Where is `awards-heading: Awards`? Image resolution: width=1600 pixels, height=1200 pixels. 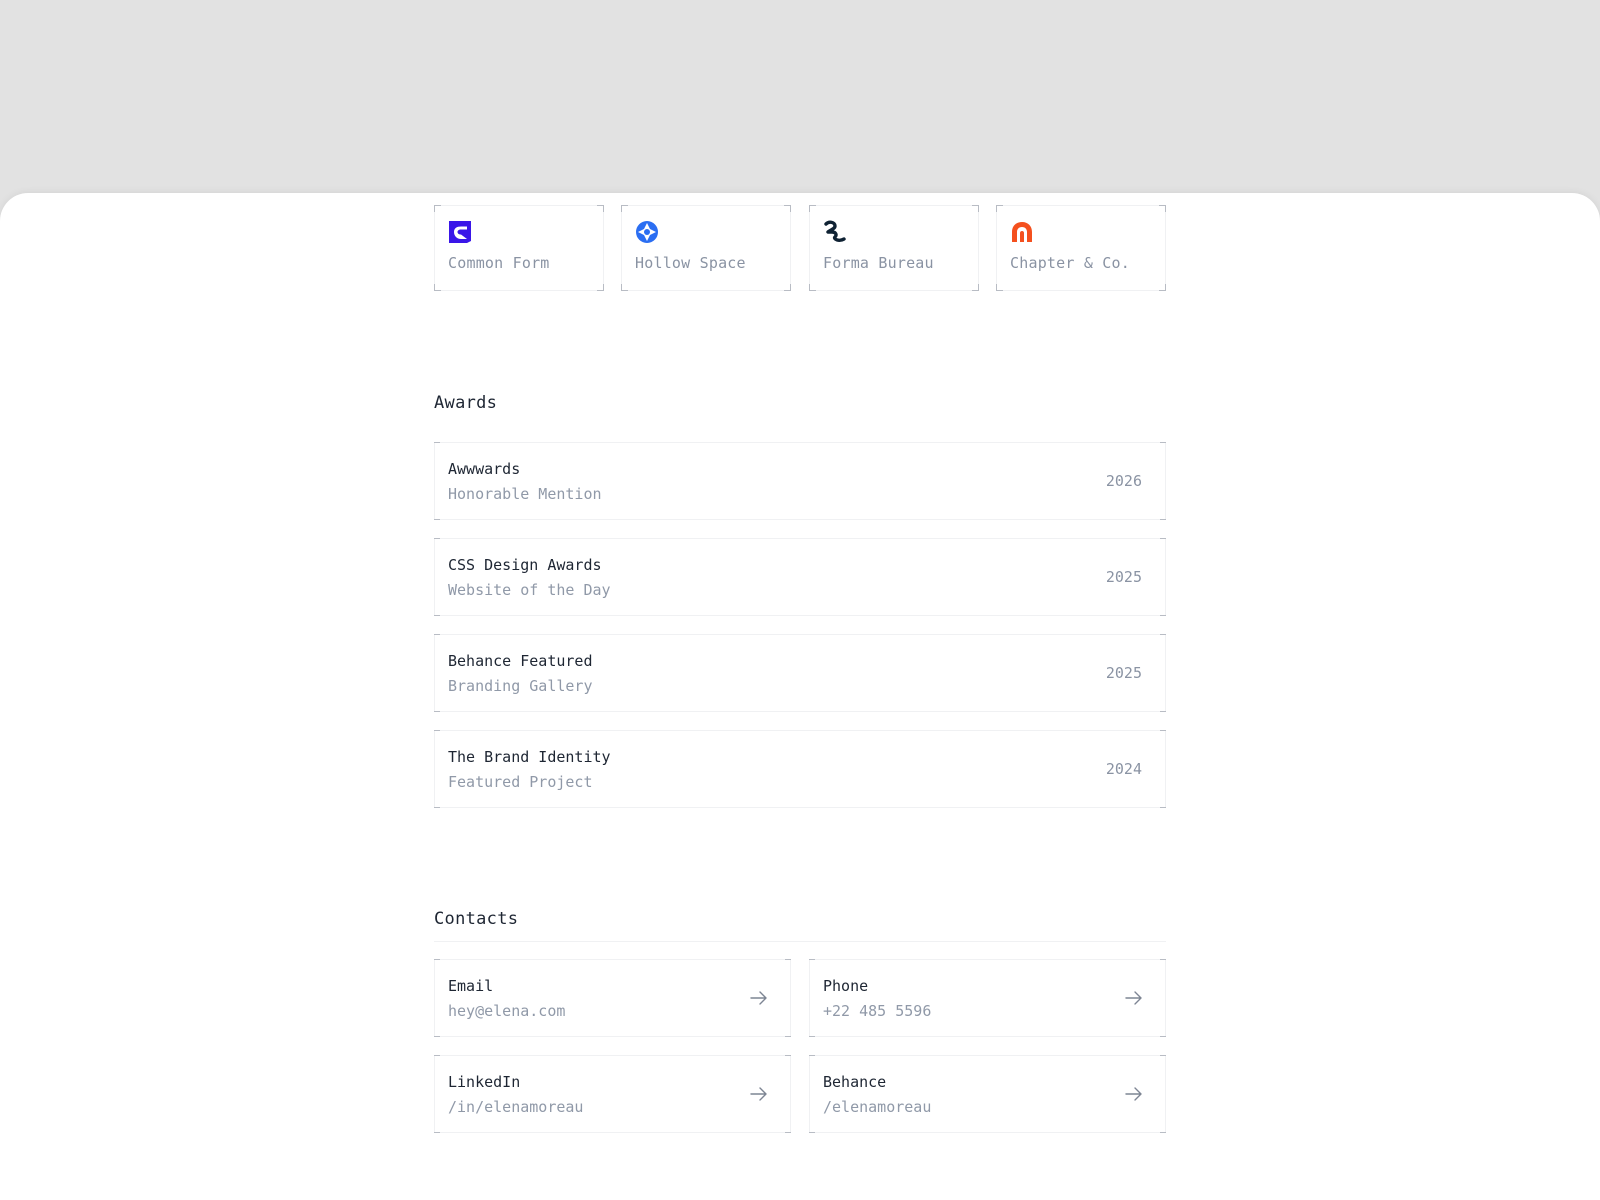 awards-heading: Awards is located at coordinates (466, 403).